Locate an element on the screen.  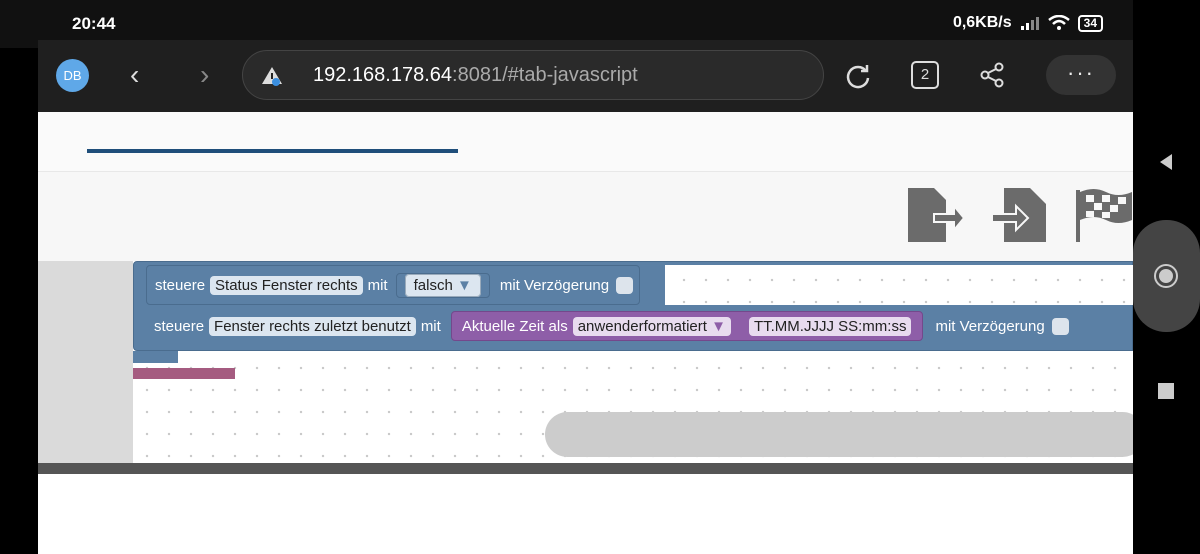
block-notch is located at coordinates (155, 357).